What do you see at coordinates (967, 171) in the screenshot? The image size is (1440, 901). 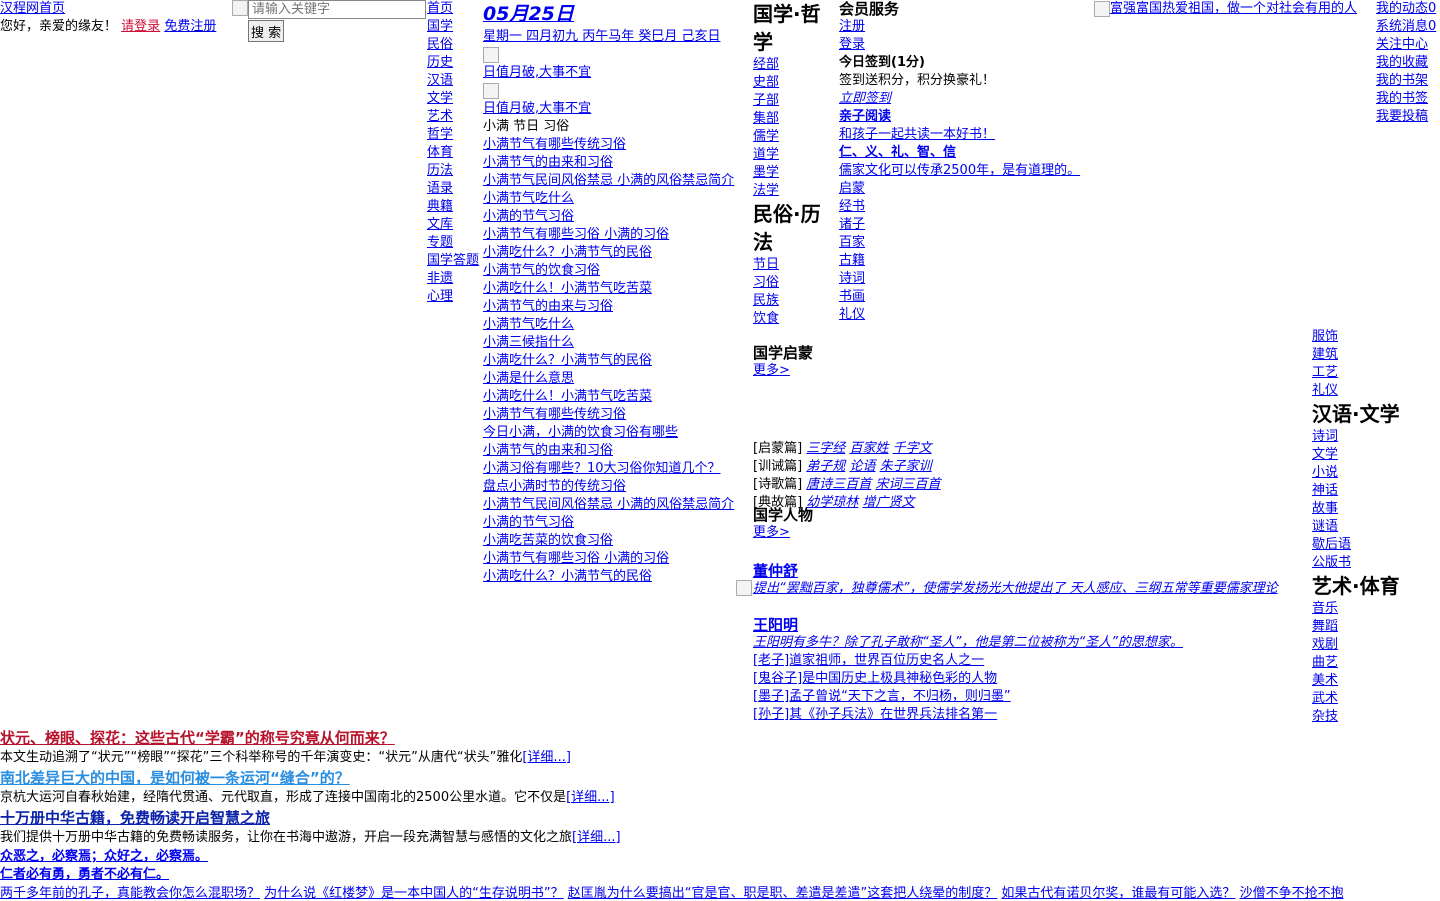 I see `virtues-link: 儒家文化可以传承2500年，是有道理的。` at bounding box center [967, 171].